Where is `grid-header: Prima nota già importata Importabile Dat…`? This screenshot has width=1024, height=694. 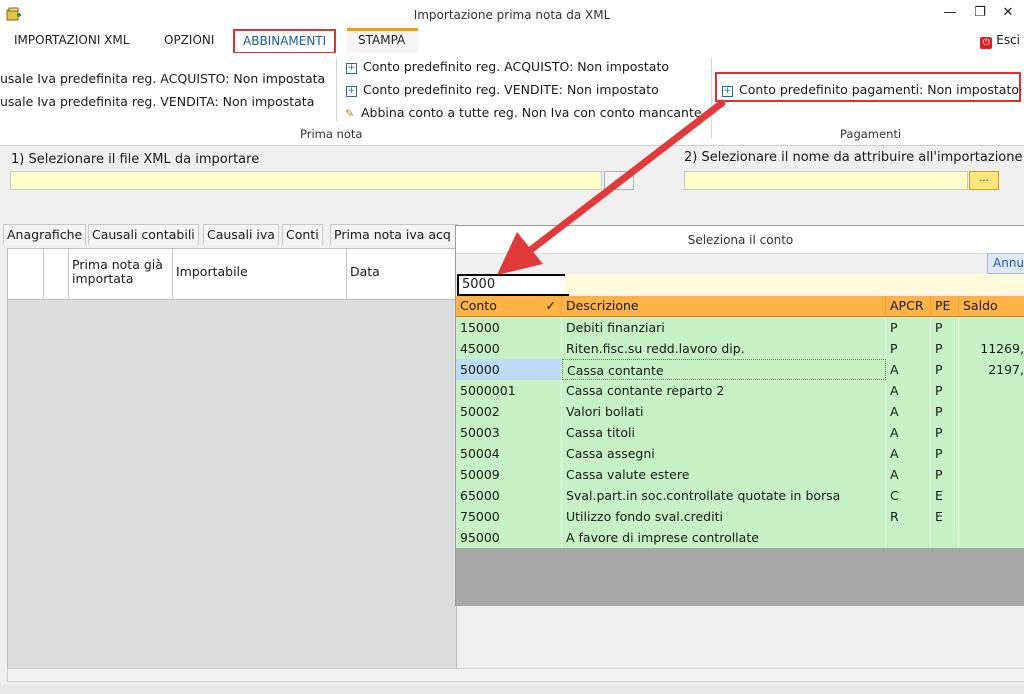 grid-header: Prima nota già importata Importabile Dat… is located at coordinates (232, 274).